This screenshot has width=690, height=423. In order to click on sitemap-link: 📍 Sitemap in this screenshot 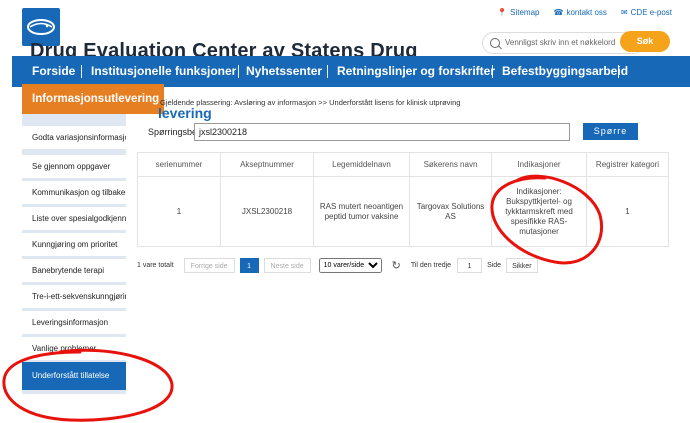, I will do `click(518, 12)`.